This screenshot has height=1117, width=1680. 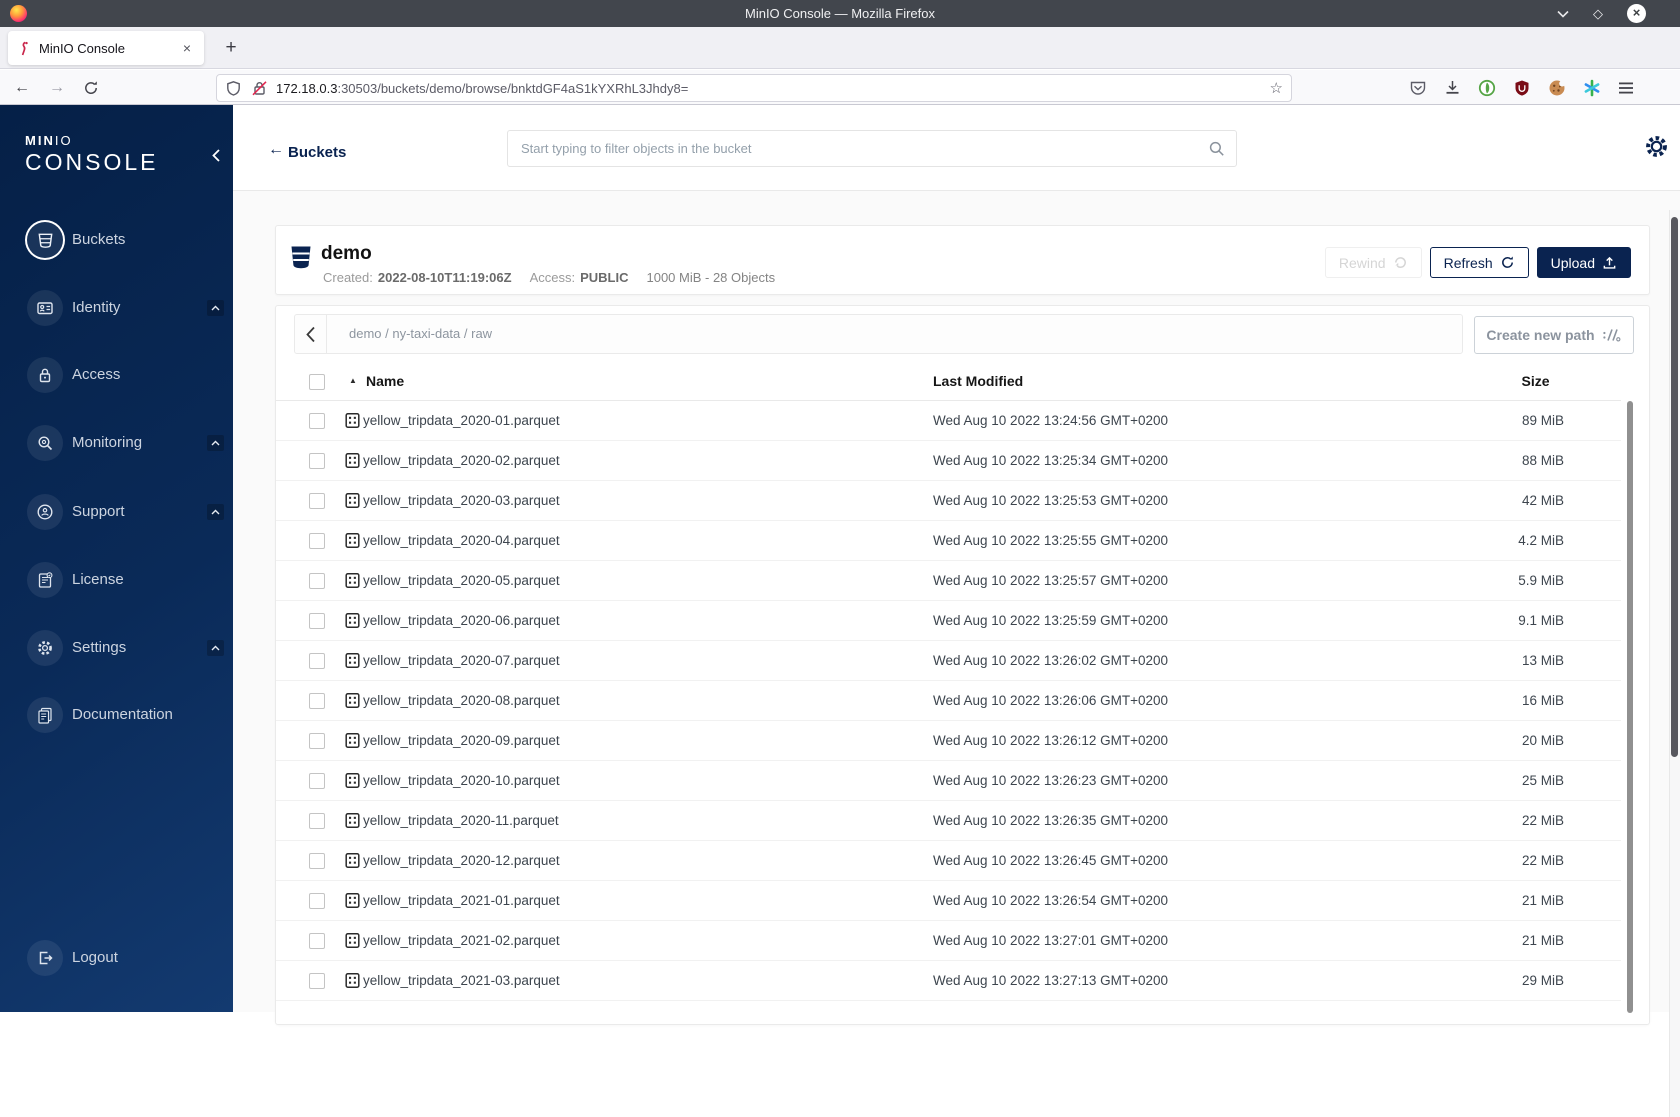 I want to click on object-name: yellow_tripdata_2021-02.parquet, so click(x=461, y=941).